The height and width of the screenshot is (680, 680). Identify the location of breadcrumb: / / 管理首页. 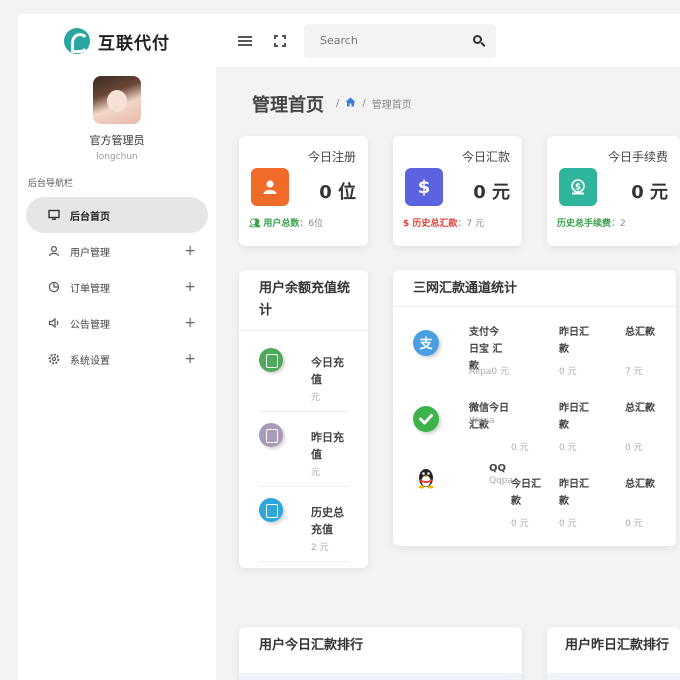
(374, 103).